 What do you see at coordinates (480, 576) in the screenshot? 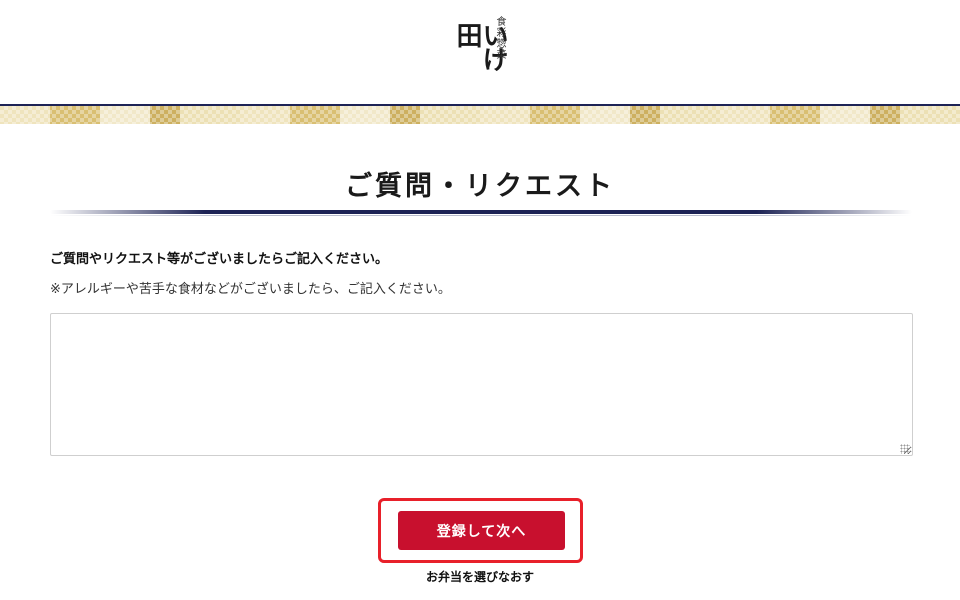
I see `reselect-bento-link: お弁当を選びなおす` at bounding box center [480, 576].